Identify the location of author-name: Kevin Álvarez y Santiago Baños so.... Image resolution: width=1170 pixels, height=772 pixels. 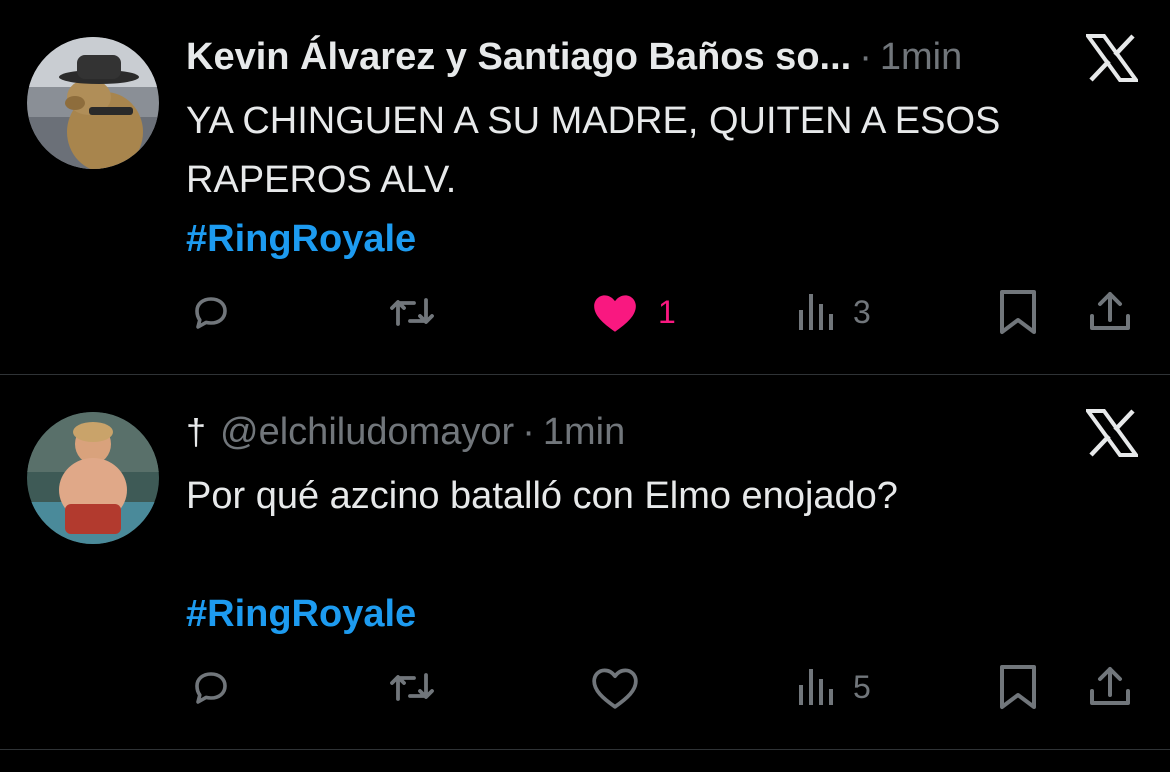
(518, 57).